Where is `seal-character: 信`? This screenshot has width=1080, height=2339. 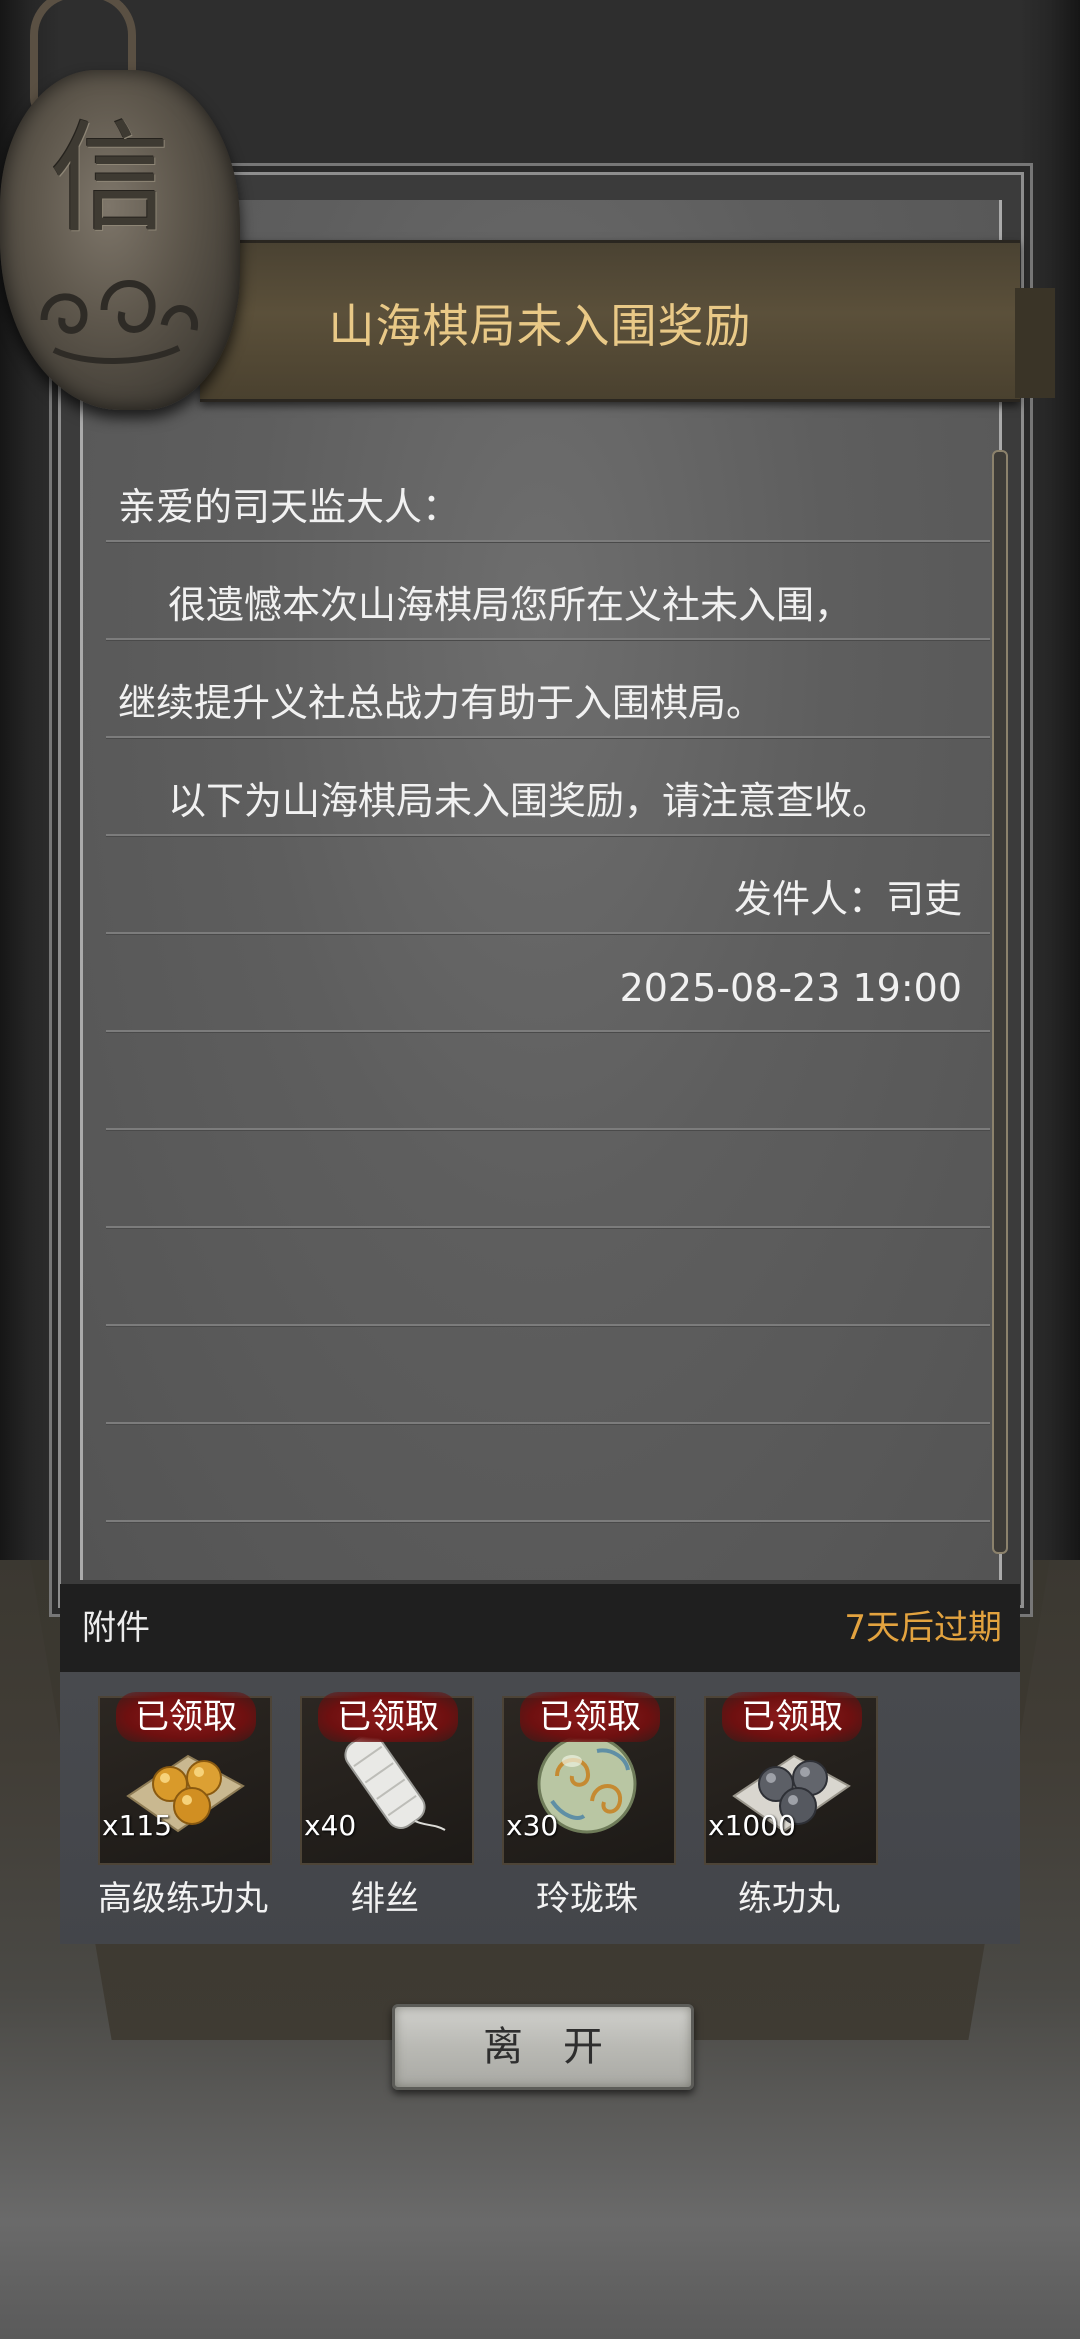
seal-character: 信 is located at coordinates (110, 179).